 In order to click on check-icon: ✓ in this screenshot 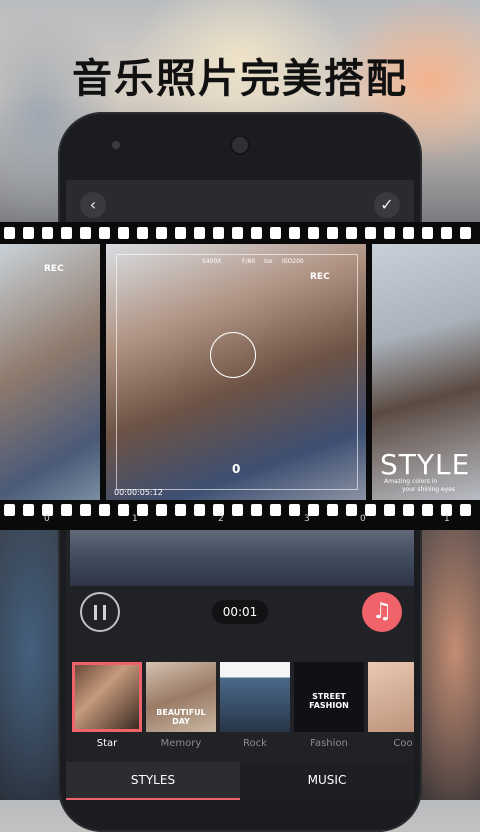, I will do `click(387, 204)`.